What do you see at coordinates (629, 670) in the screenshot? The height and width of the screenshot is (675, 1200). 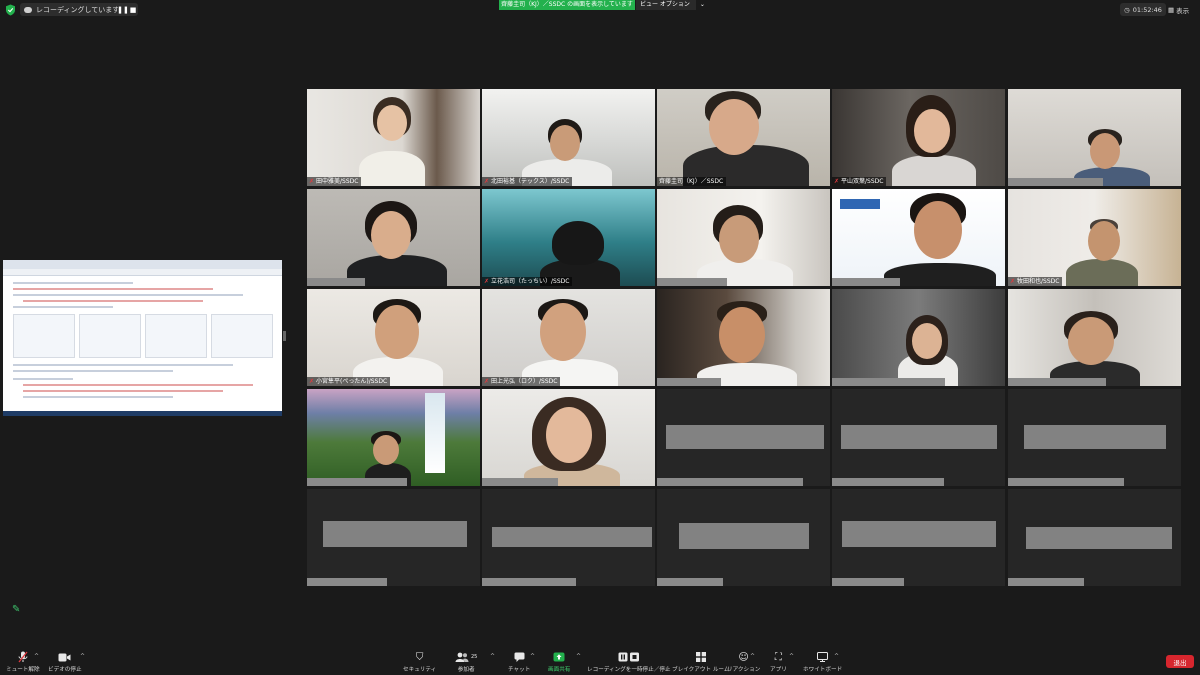 I see `pause-recording-label: レコーディングを一時停止／停止` at bounding box center [629, 670].